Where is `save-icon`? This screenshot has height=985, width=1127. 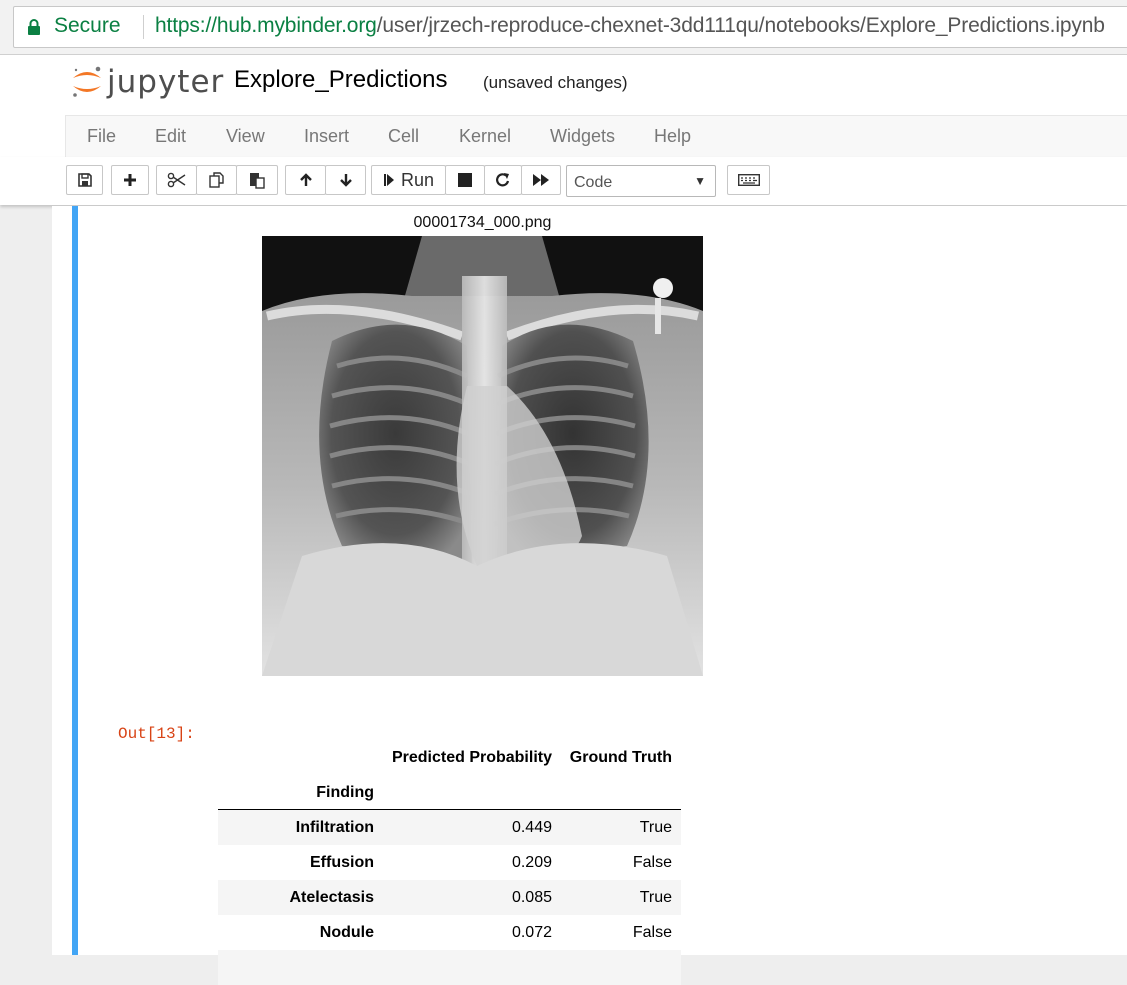 save-icon is located at coordinates (84, 180).